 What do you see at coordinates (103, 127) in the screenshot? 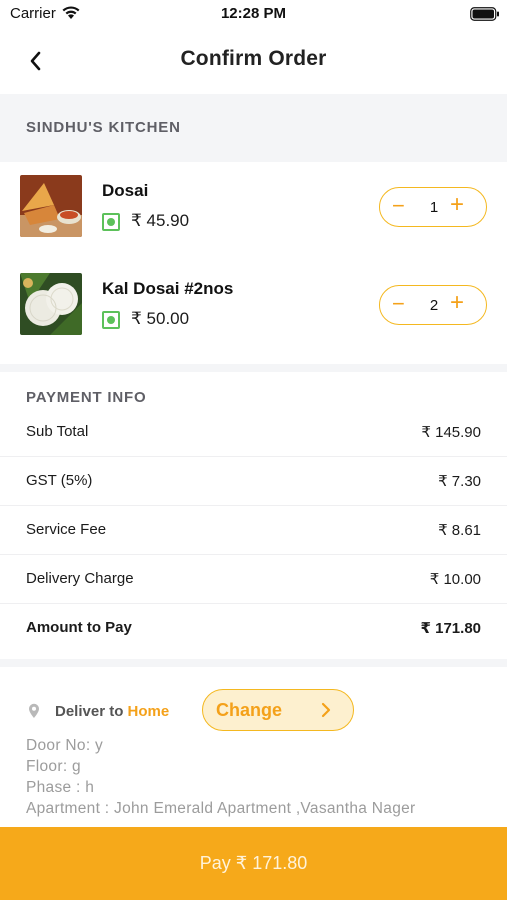
I see `restaurant-name: SINDHU'S KITCHEN` at bounding box center [103, 127].